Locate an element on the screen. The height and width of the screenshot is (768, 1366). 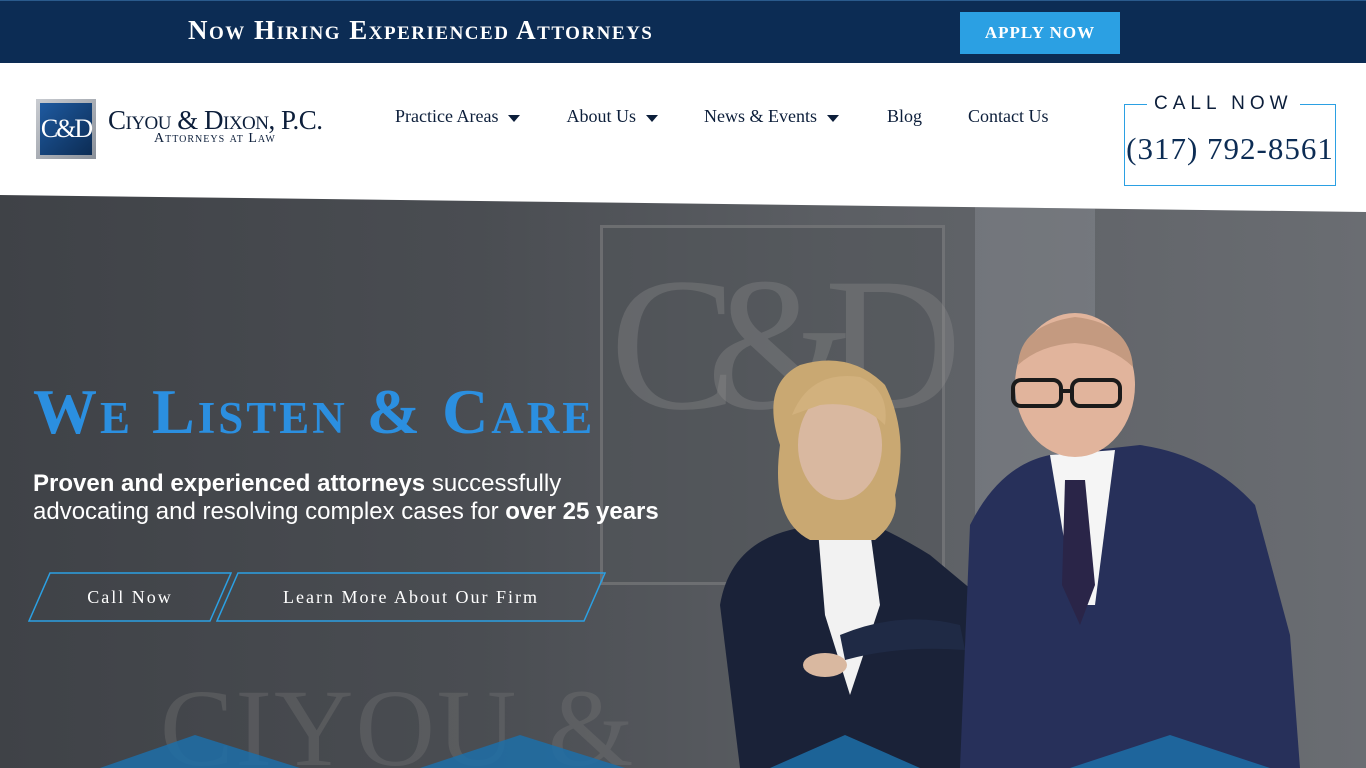
nav-item-label: News & Events is located at coordinates (760, 116).